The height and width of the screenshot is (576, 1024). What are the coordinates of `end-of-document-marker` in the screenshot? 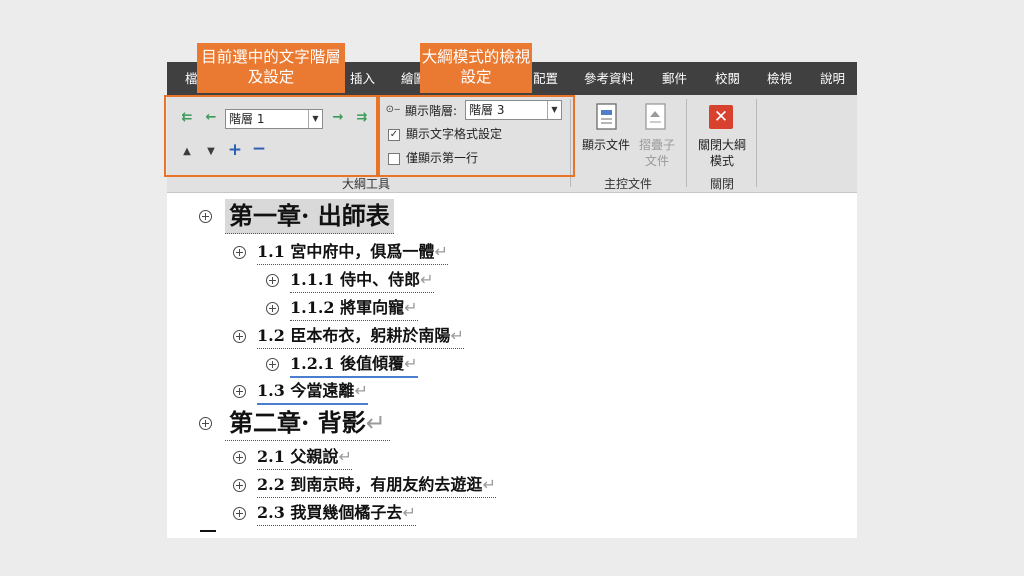 It's located at (208, 531).